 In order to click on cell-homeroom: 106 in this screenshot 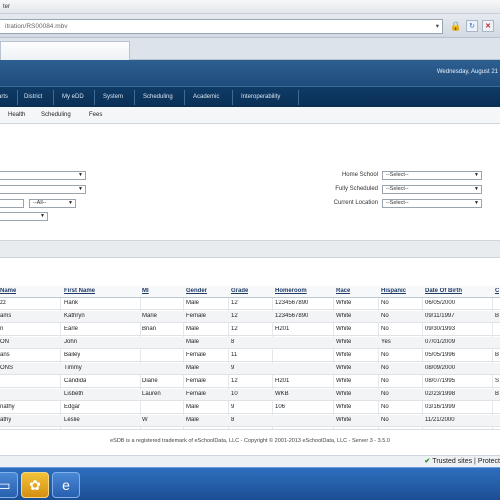, I will do `click(280, 407)`.